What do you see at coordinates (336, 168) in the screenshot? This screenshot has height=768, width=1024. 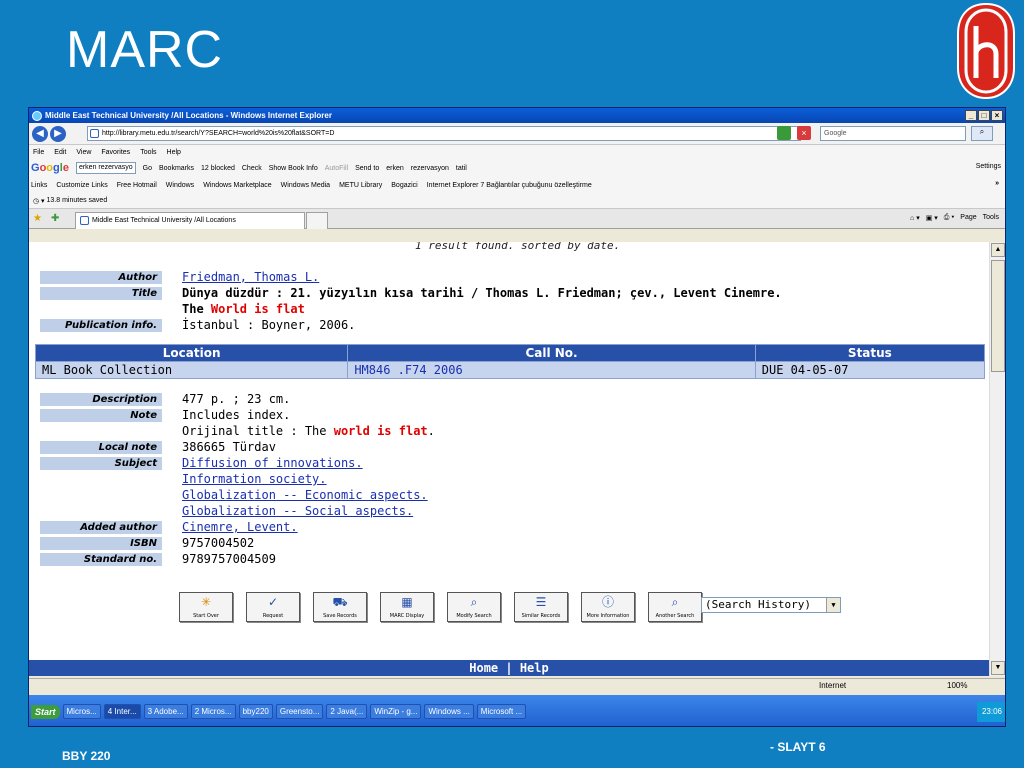 I see `autofill-button: AutoFill` at bounding box center [336, 168].